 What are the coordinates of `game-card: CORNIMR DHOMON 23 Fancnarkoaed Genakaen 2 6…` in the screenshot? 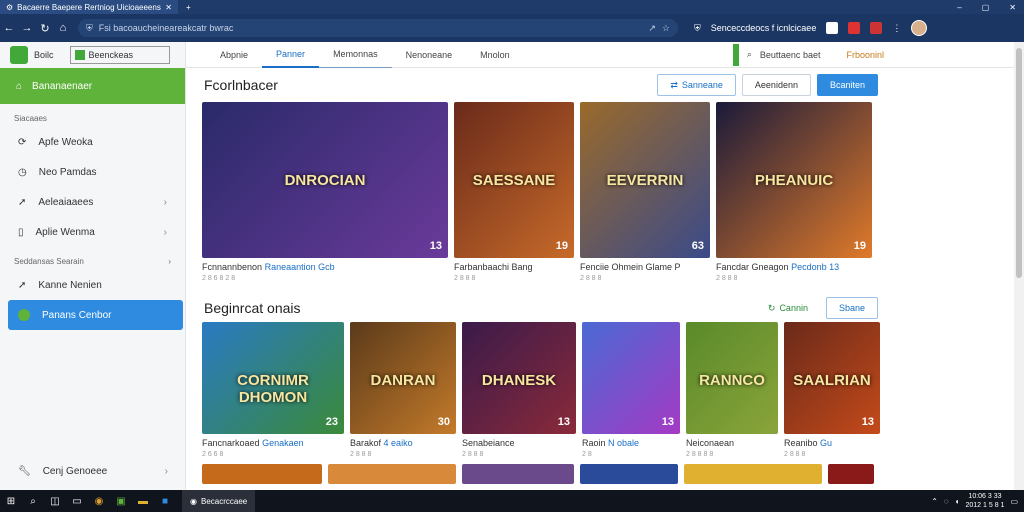 It's located at (273, 390).